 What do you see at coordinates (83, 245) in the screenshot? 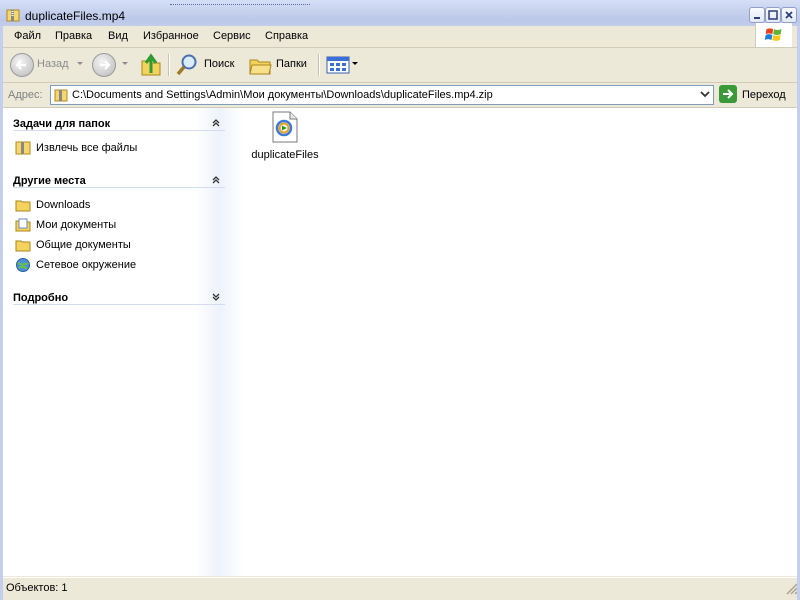
I see `place-label: Общие документы` at bounding box center [83, 245].